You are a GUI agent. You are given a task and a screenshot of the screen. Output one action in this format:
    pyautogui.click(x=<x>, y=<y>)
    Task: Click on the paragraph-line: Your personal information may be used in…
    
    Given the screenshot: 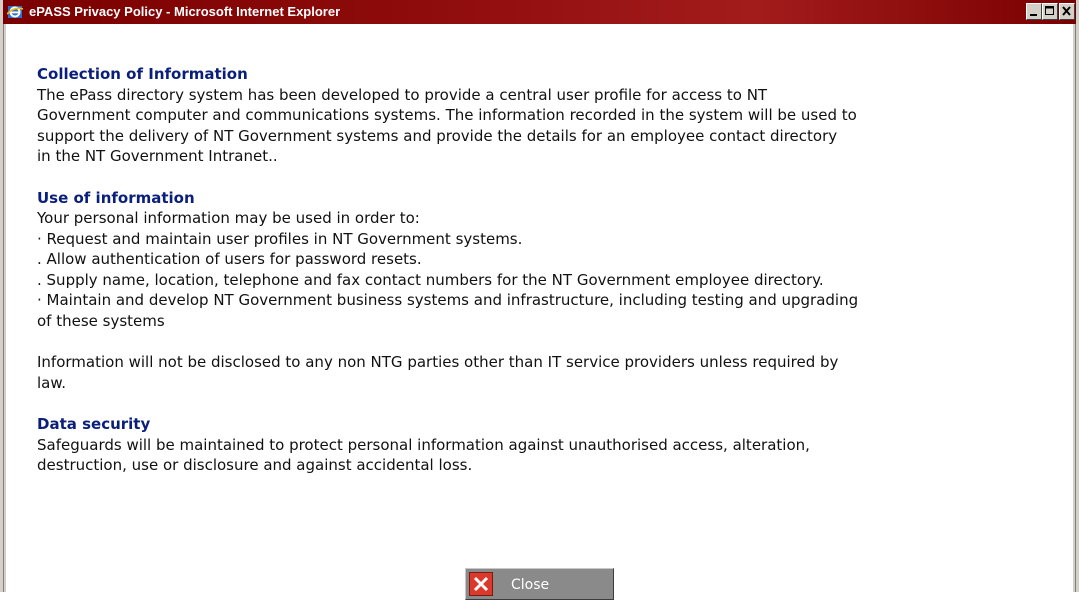 What is the action you would take?
    pyautogui.click(x=228, y=218)
    